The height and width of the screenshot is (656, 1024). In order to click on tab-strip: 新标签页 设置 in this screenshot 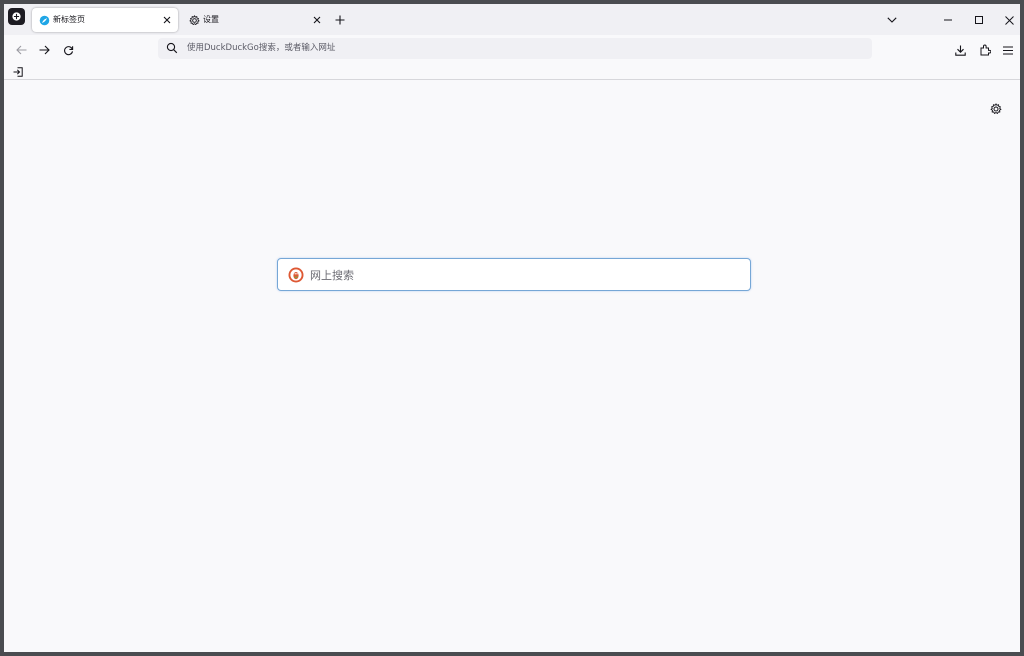, I will do `click(512, 19)`.